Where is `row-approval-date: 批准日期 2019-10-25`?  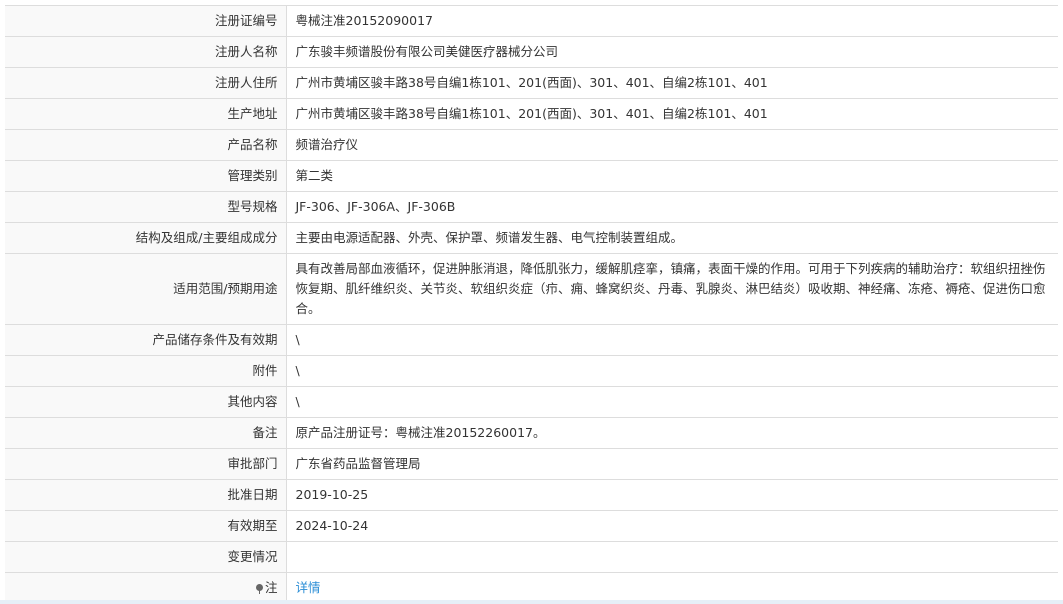 row-approval-date: 批准日期 2019-10-25 is located at coordinates (531, 495).